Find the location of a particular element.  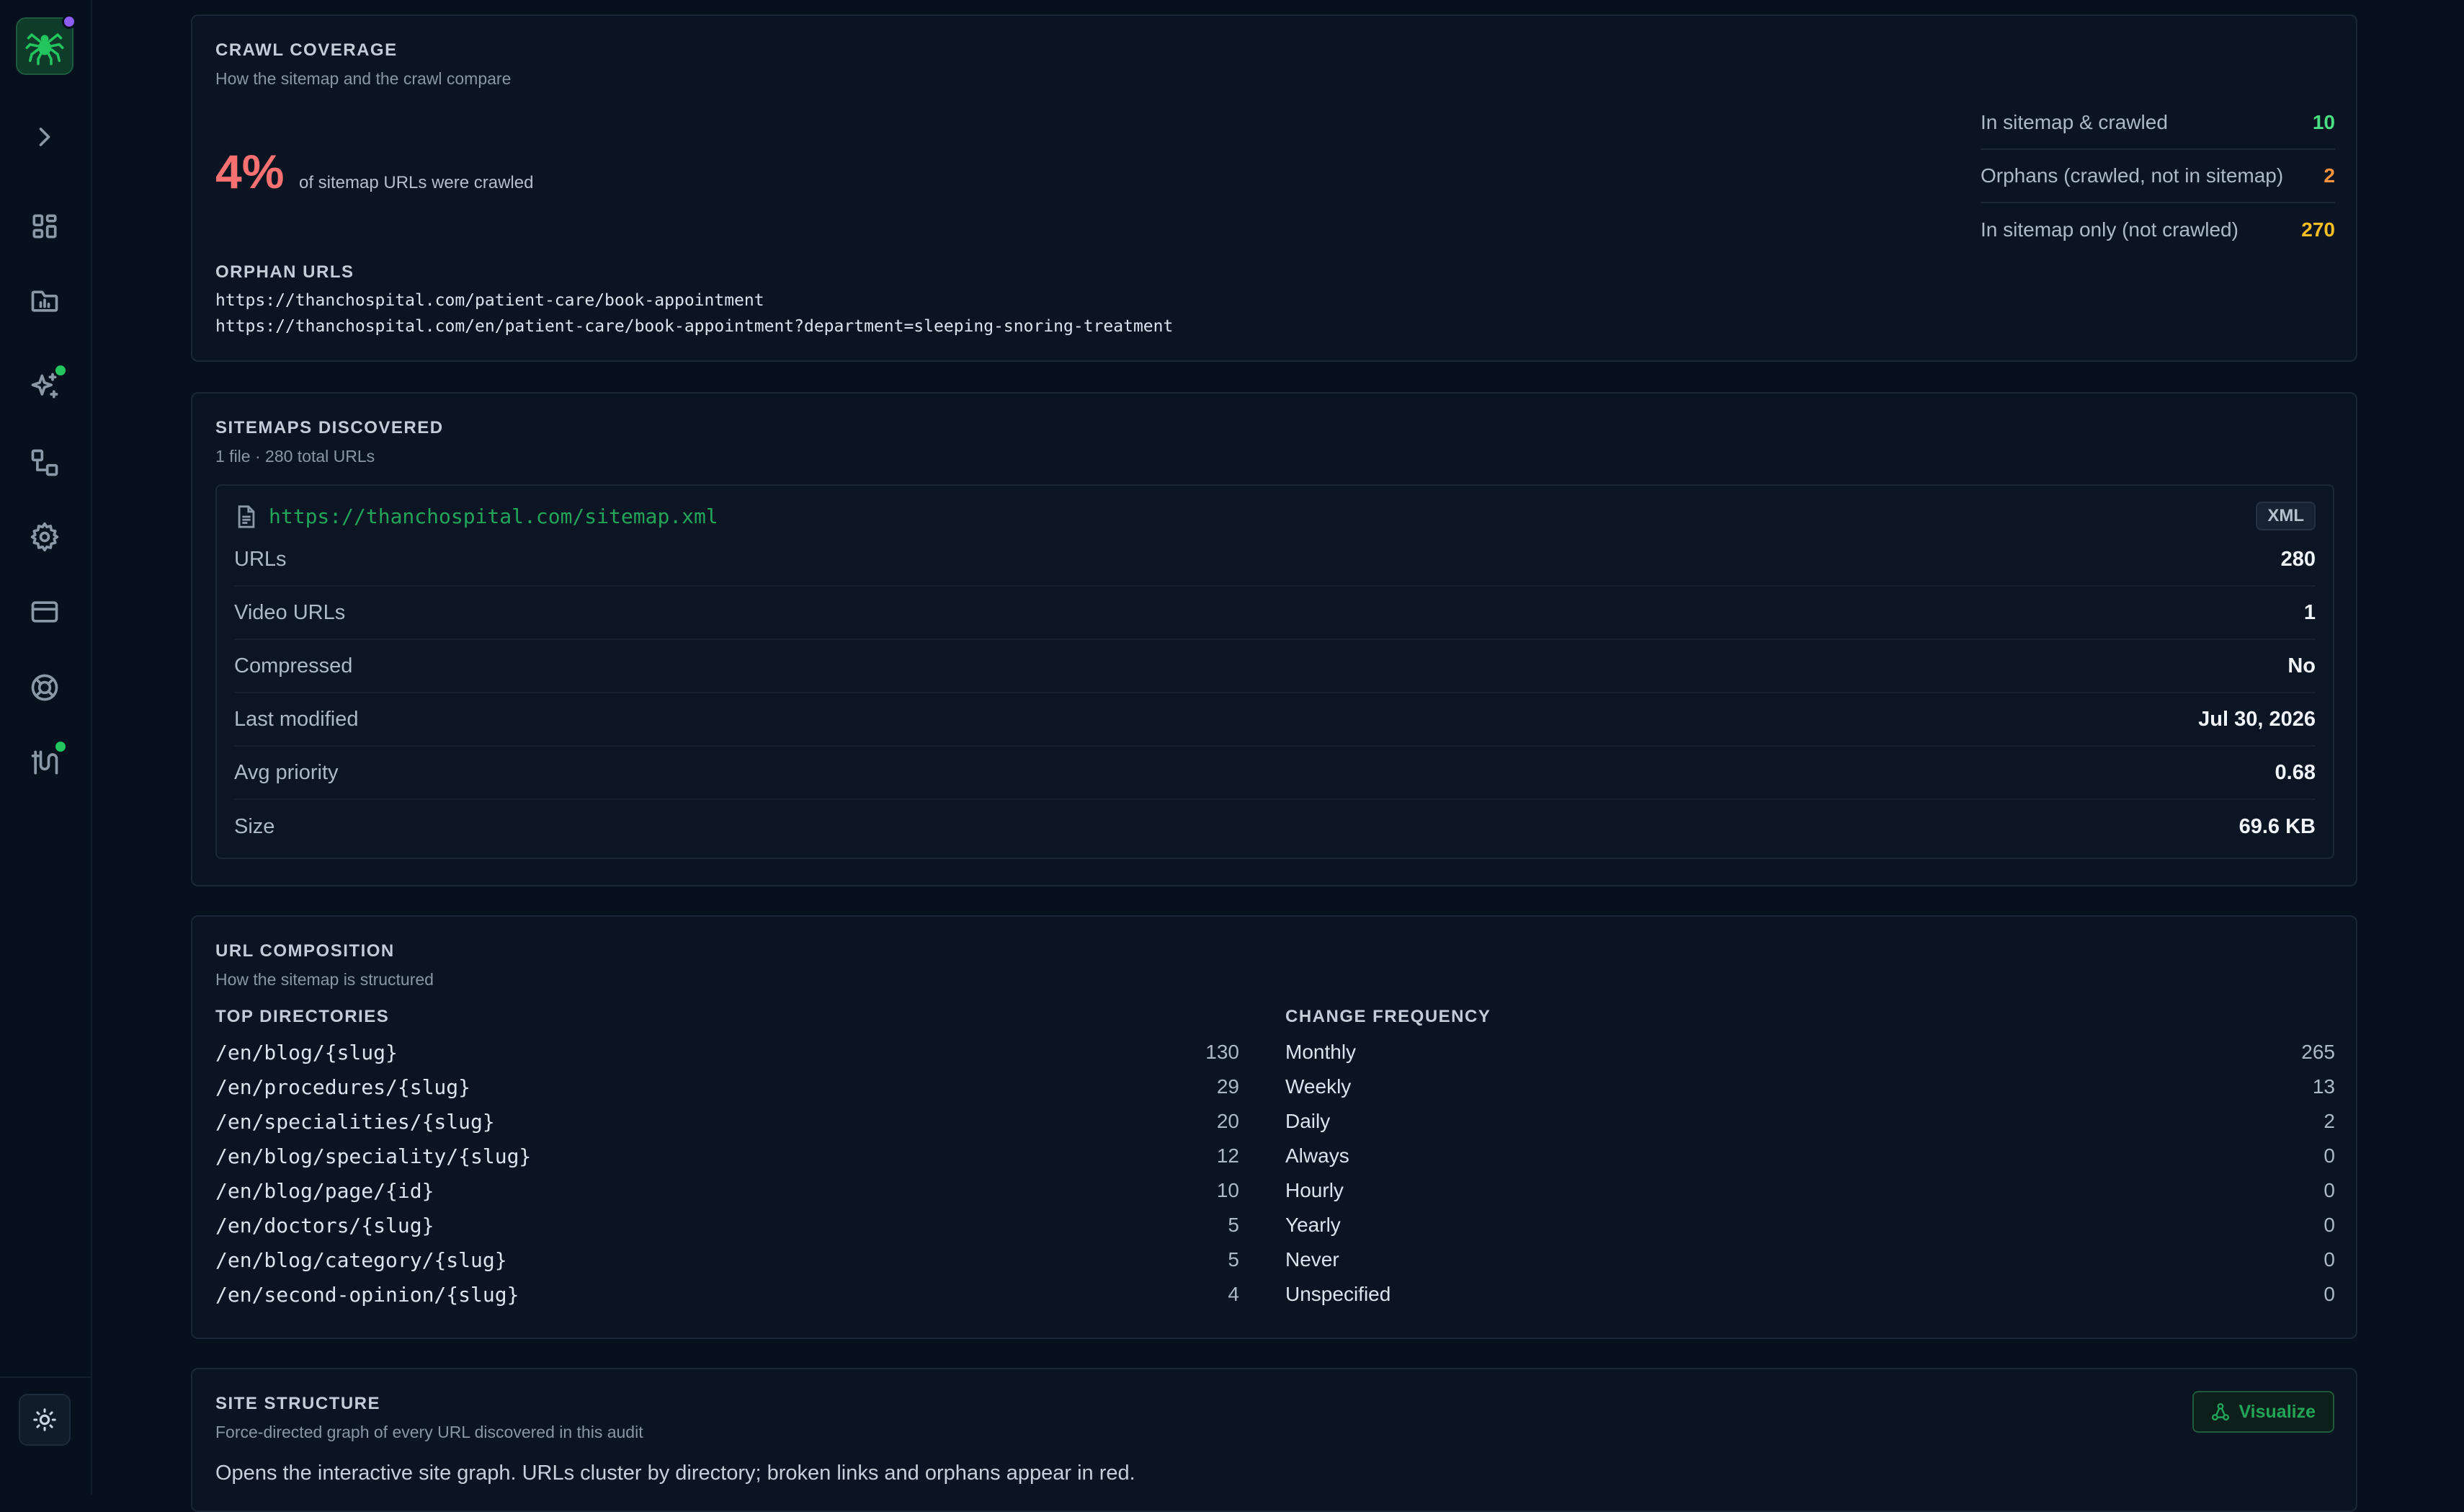

visualize-button: Visualize is located at coordinates (2263, 1412).